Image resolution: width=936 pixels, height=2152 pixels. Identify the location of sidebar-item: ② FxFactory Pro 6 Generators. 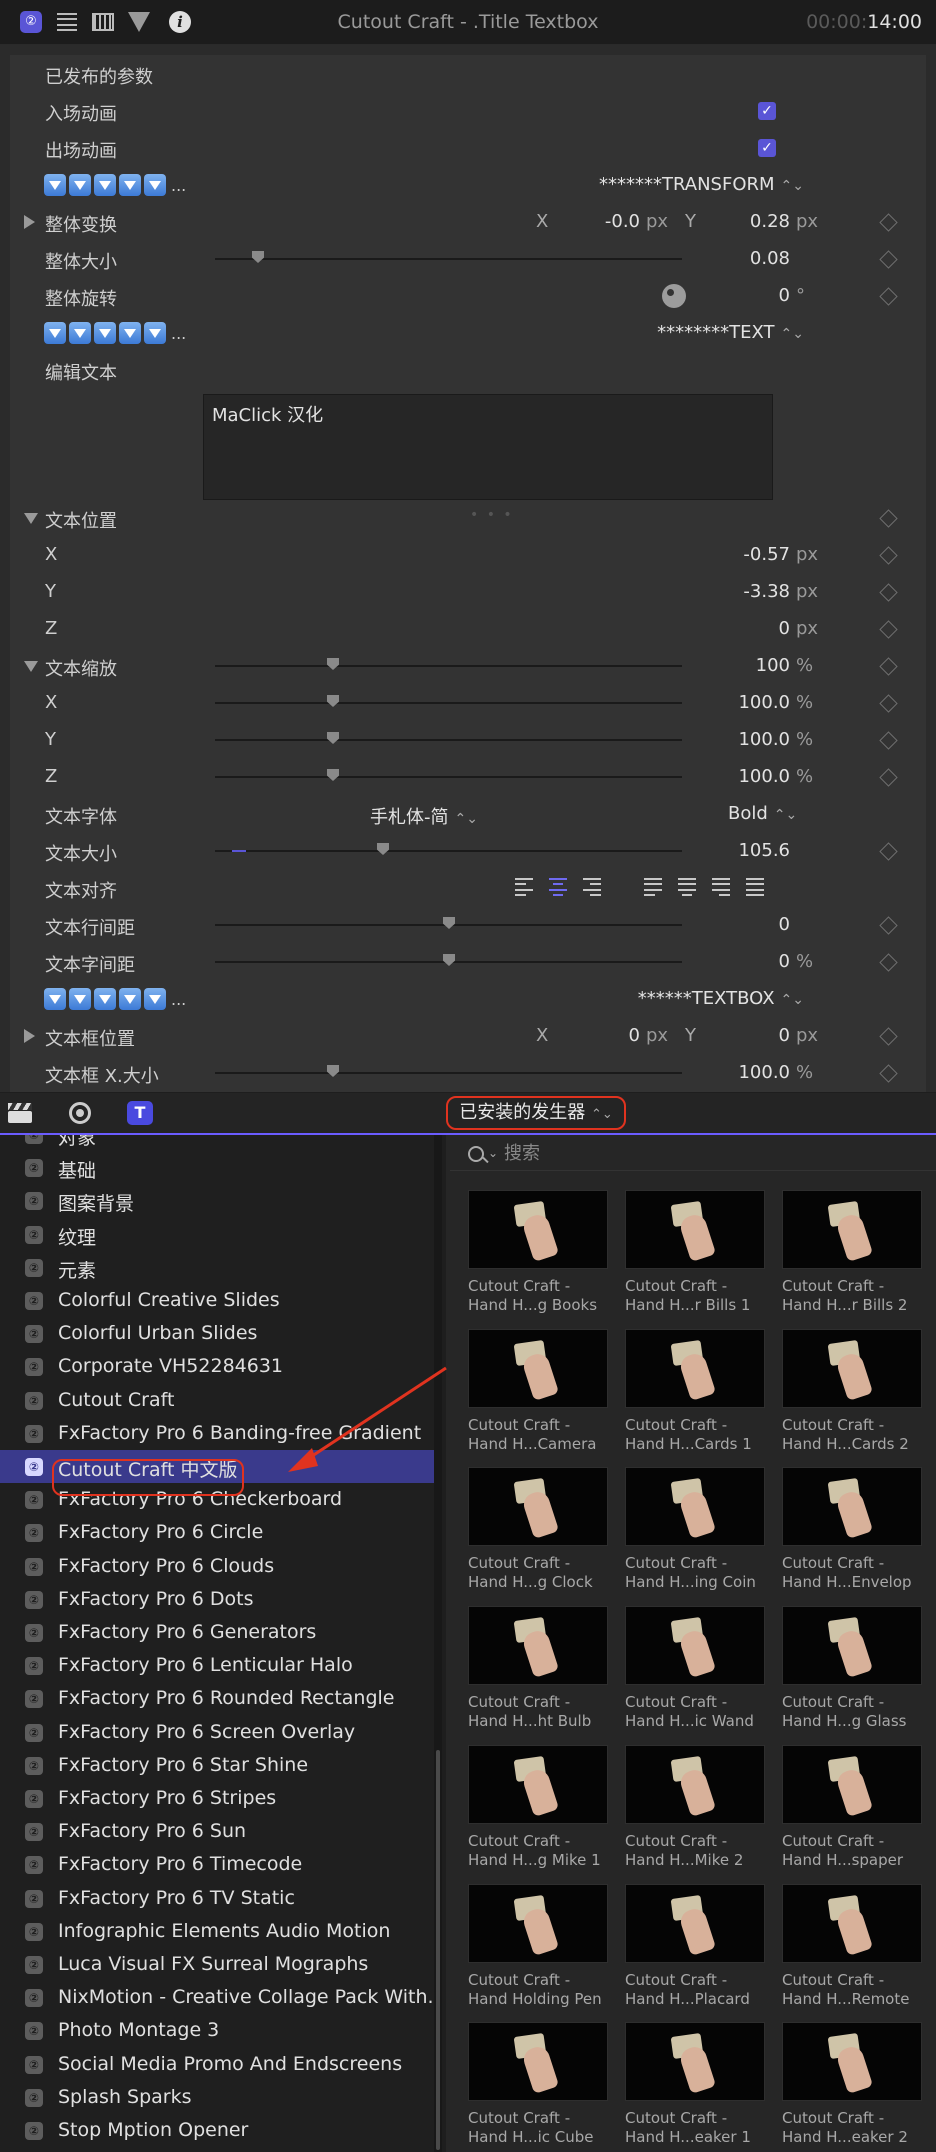
(217, 1632).